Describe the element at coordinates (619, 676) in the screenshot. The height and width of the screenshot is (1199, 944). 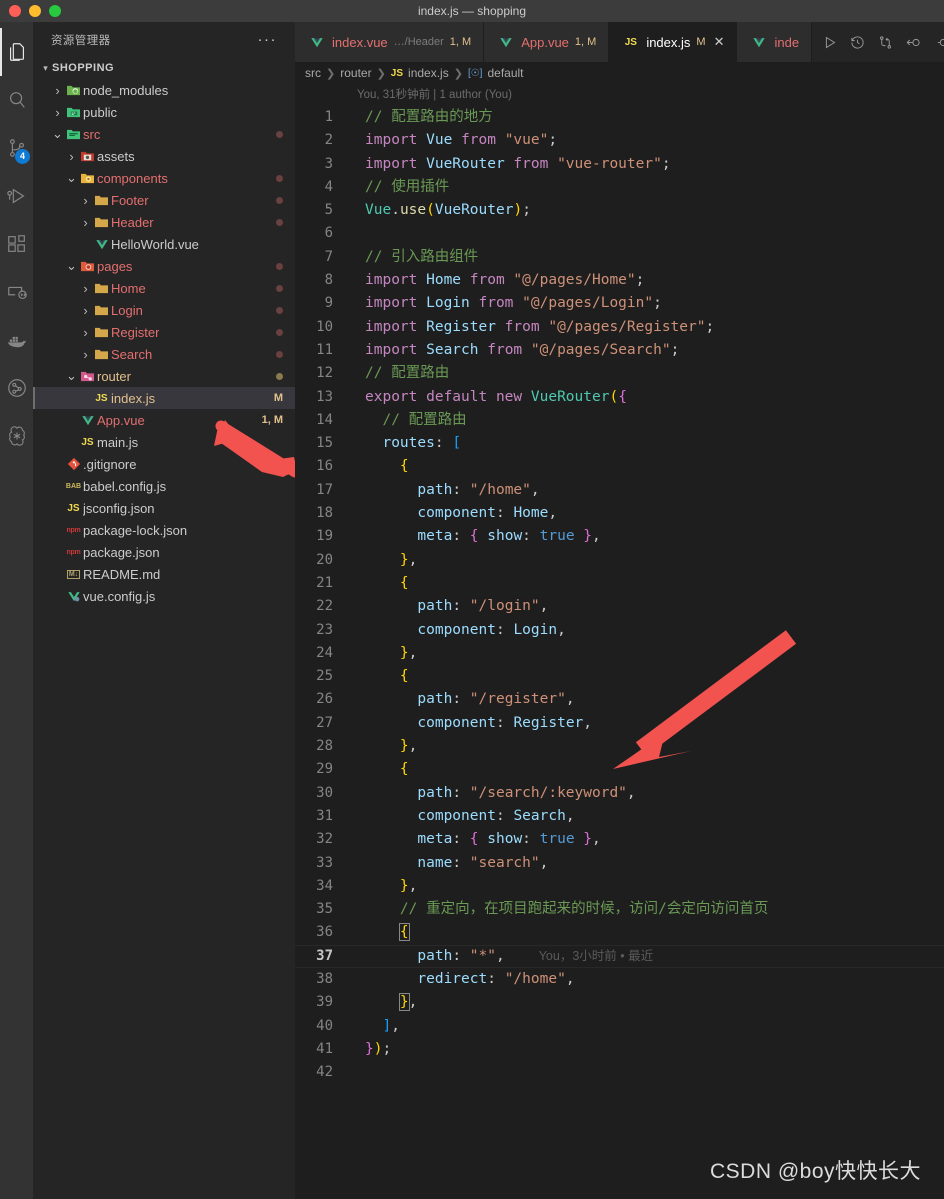
I see `code-line: 25 {` at that location.